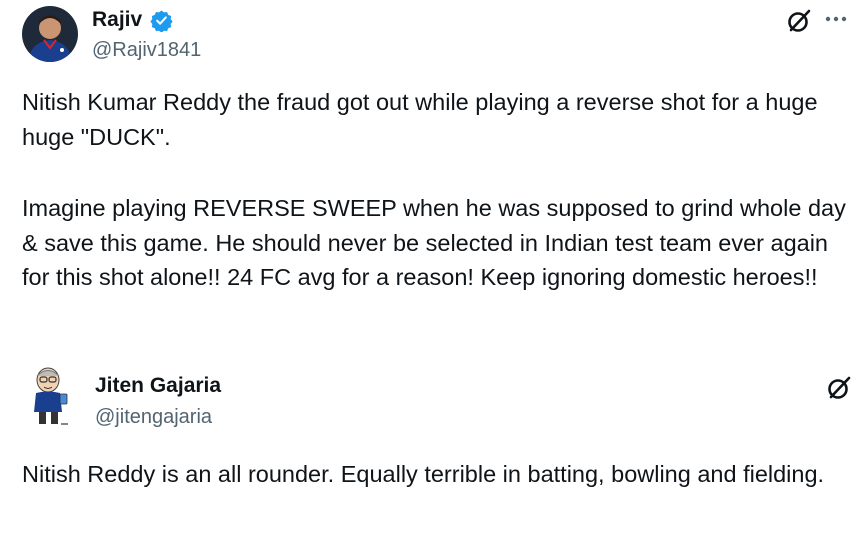 The image size is (864, 540). What do you see at coordinates (153, 417) in the screenshot?
I see `user-handle: @jitengajaria` at bounding box center [153, 417].